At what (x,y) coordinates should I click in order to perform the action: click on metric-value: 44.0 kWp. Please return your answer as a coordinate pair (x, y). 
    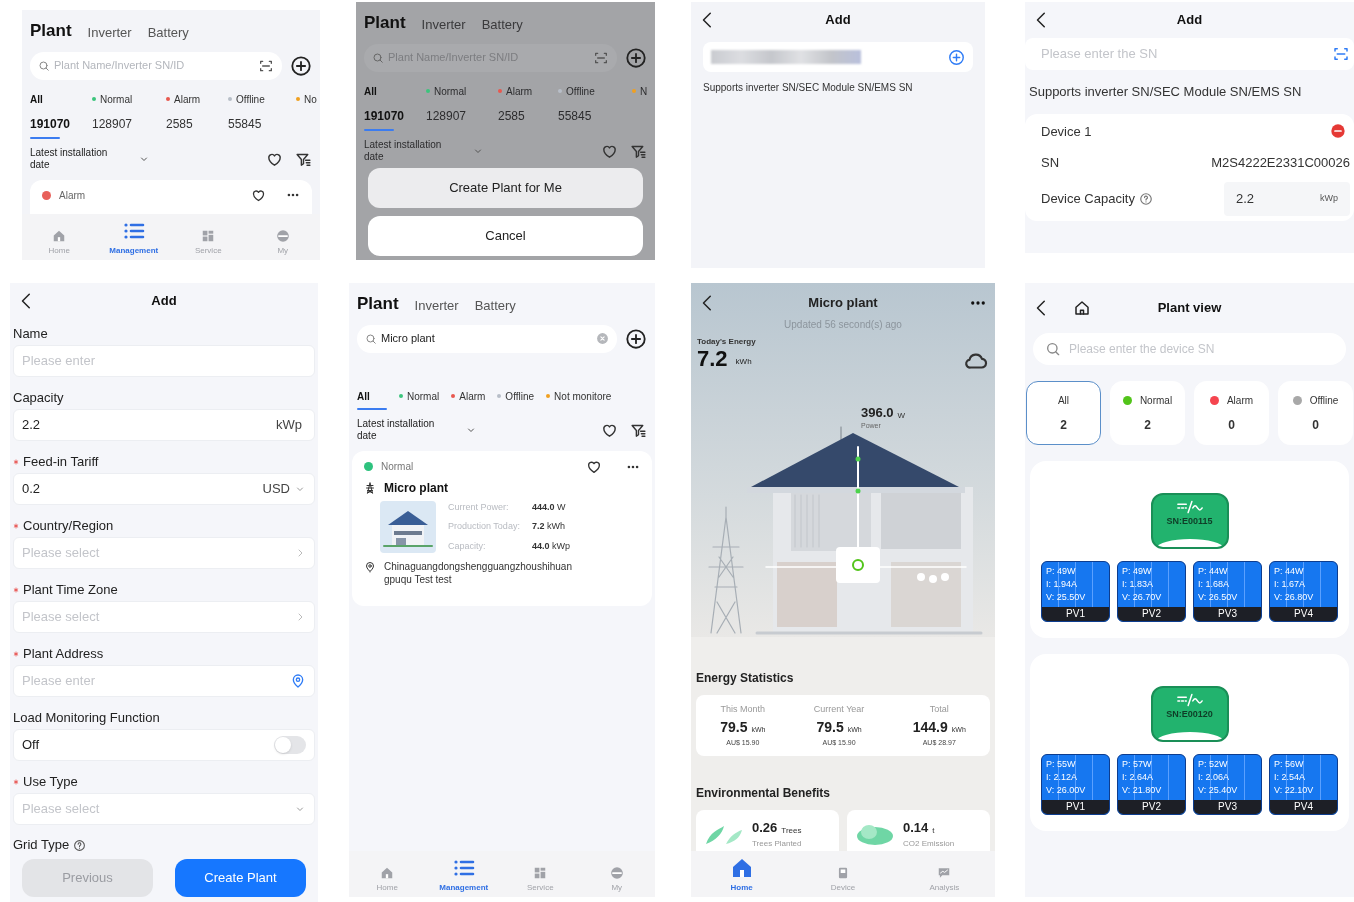
    Looking at the image, I should click on (550, 546).